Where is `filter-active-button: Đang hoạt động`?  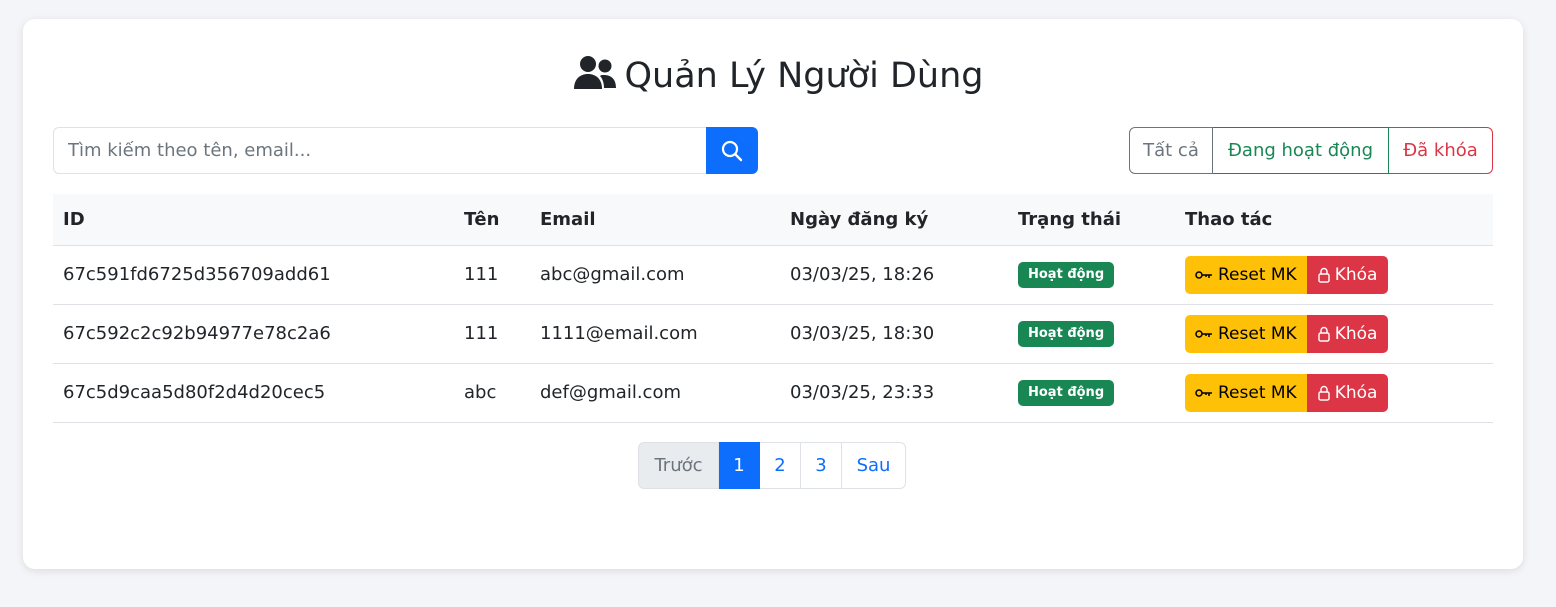
filter-active-button: Đang hoạt động is located at coordinates (1301, 150).